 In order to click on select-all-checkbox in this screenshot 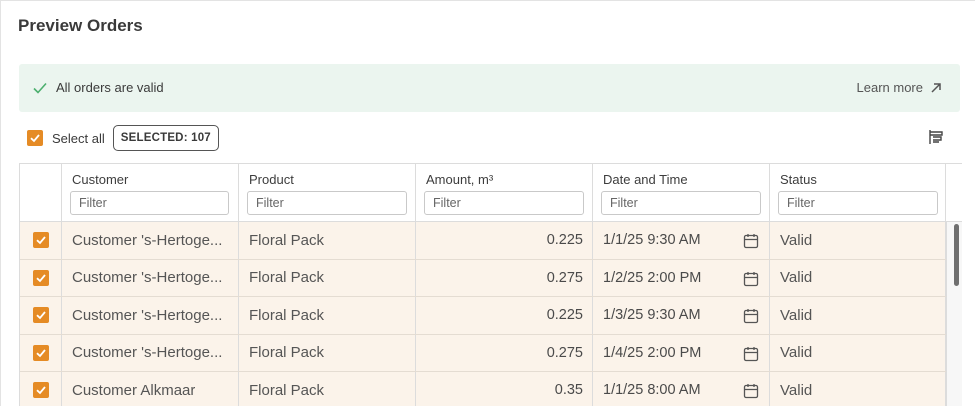, I will do `click(35, 138)`.